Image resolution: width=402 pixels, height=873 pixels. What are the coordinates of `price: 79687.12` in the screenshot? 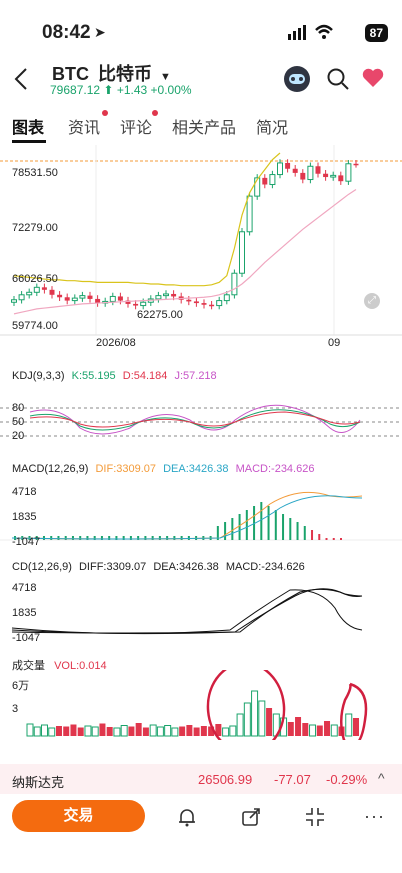 It's located at (75, 90).